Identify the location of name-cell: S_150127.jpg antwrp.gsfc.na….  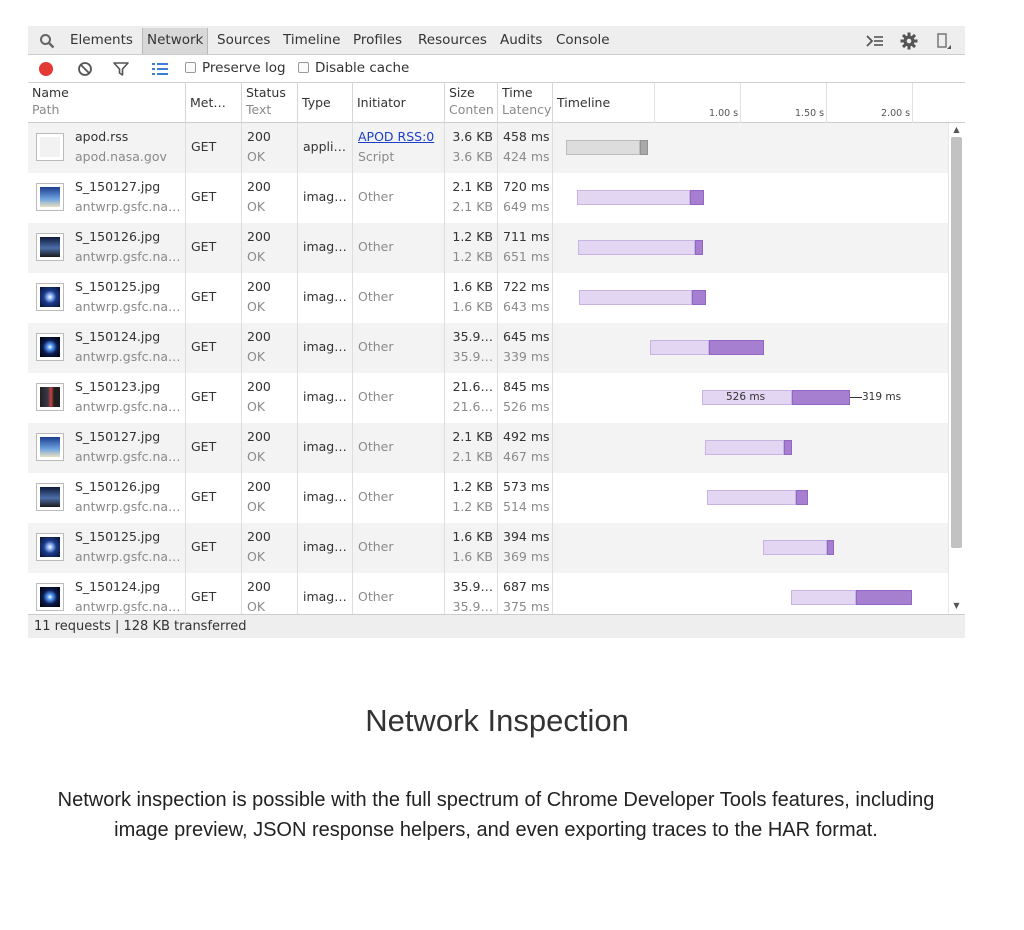
(107, 198).